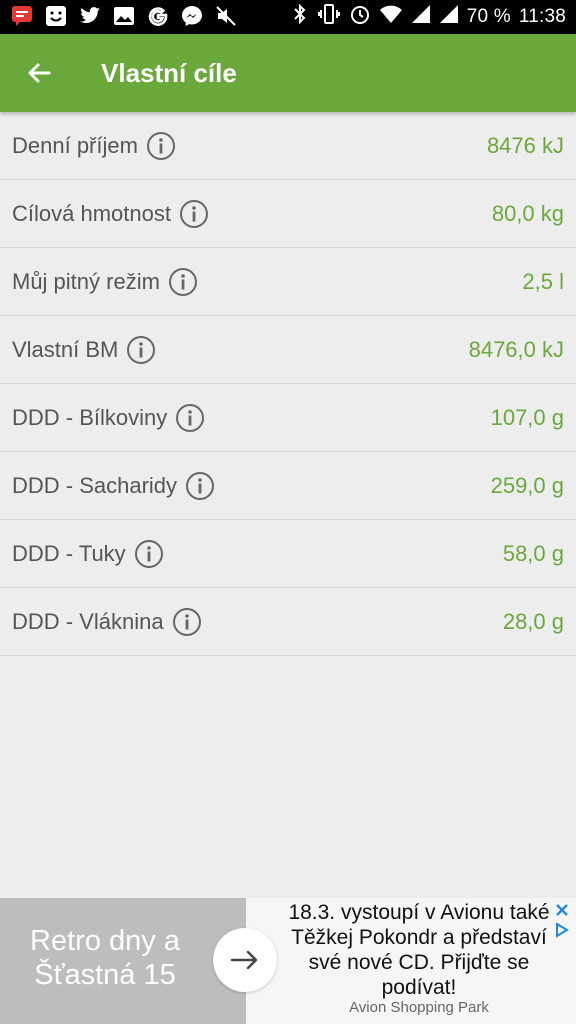 Image resolution: width=576 pixels, height=1024 pixels. Describe the element at coordinates (86, 281) in the screenshot. I see `goal-label: Můj pitný režim` at that location.